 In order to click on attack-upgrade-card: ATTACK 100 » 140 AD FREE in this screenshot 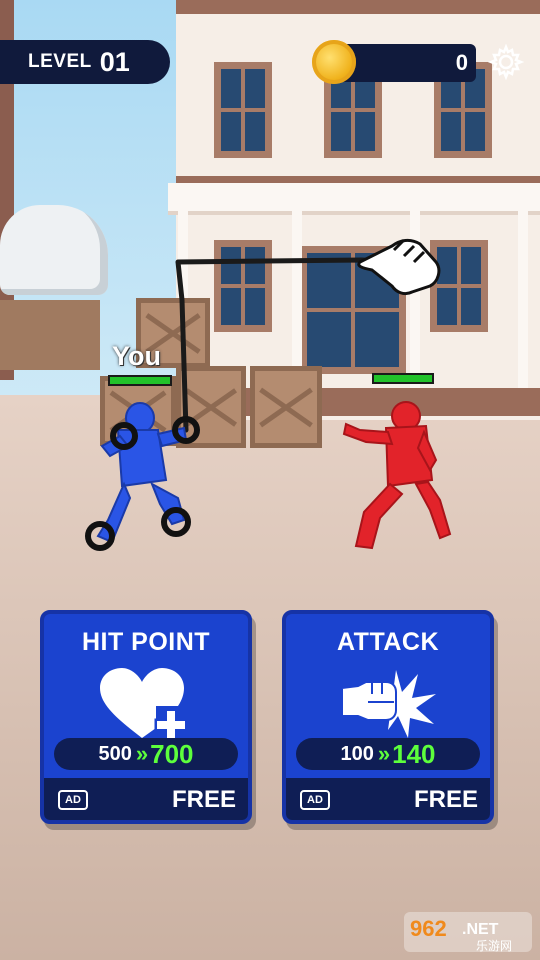, I will do `click(388, 717)`.